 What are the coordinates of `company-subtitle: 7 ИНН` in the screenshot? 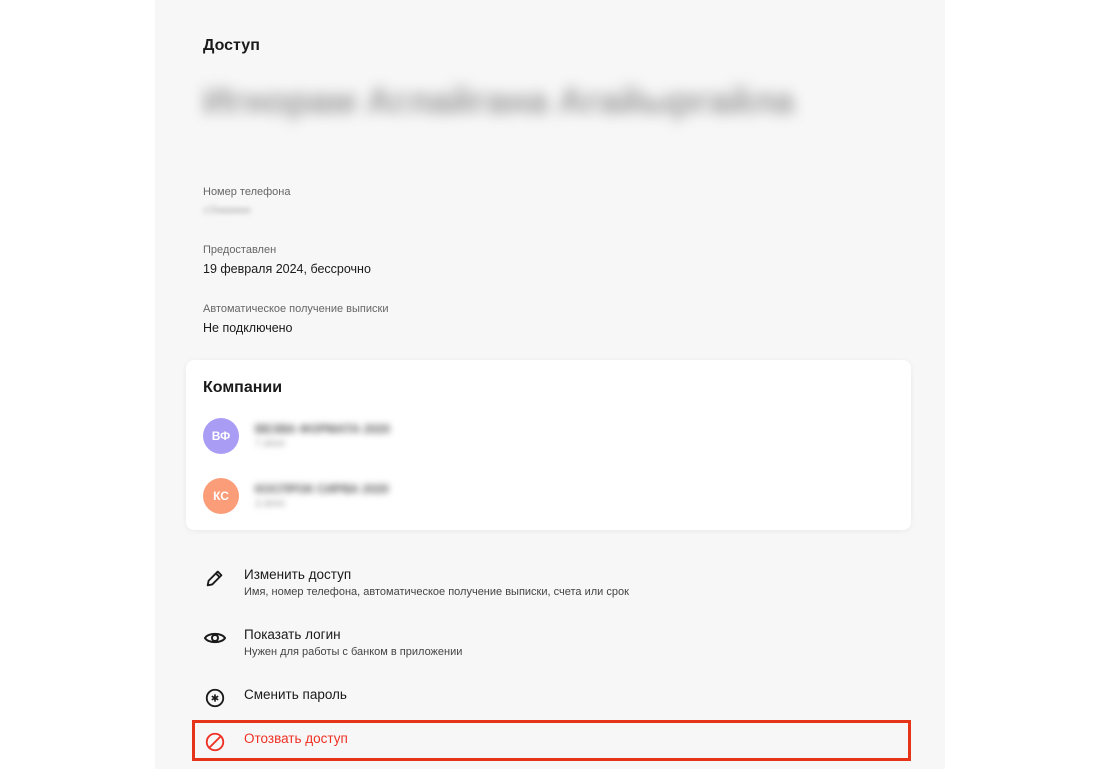 It's located at (270, 444).